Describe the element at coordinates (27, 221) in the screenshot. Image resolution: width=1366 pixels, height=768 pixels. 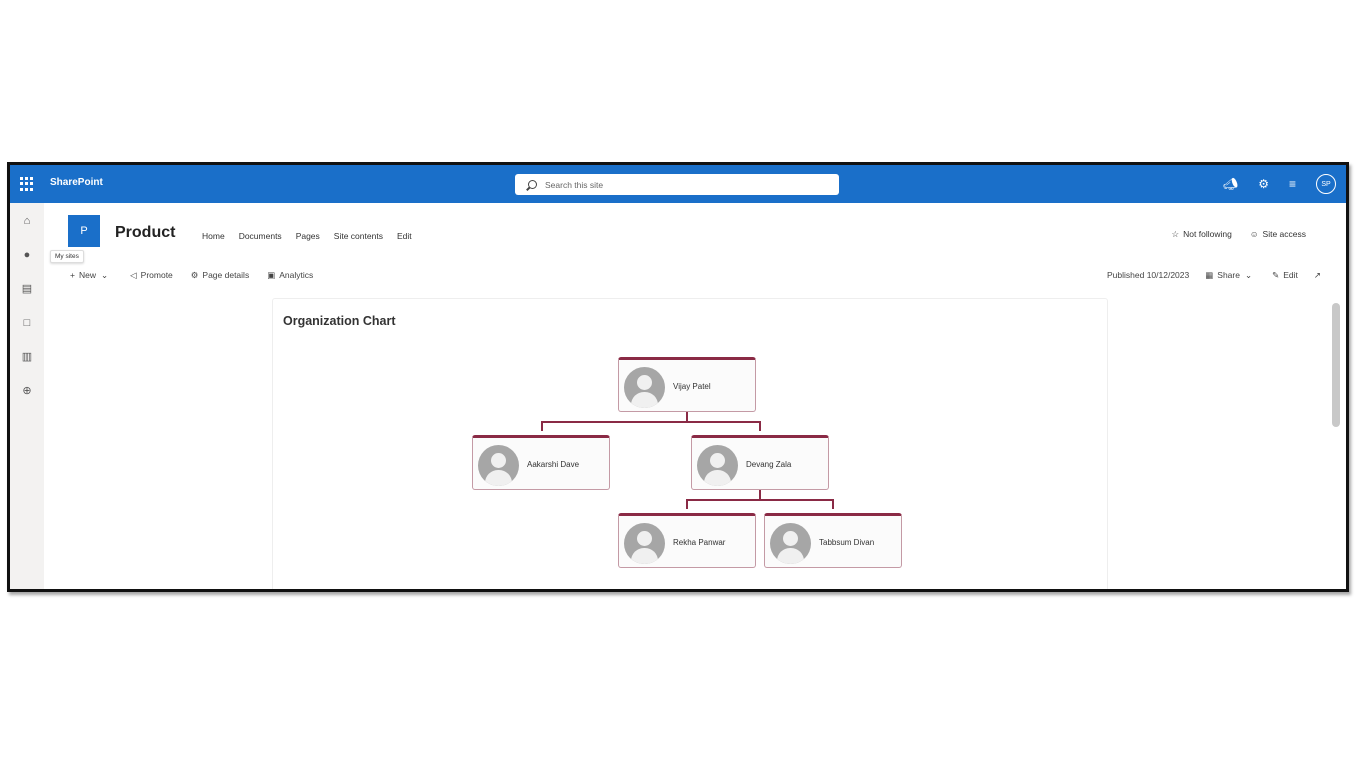
I see `home-icon: ⌂` at that location.